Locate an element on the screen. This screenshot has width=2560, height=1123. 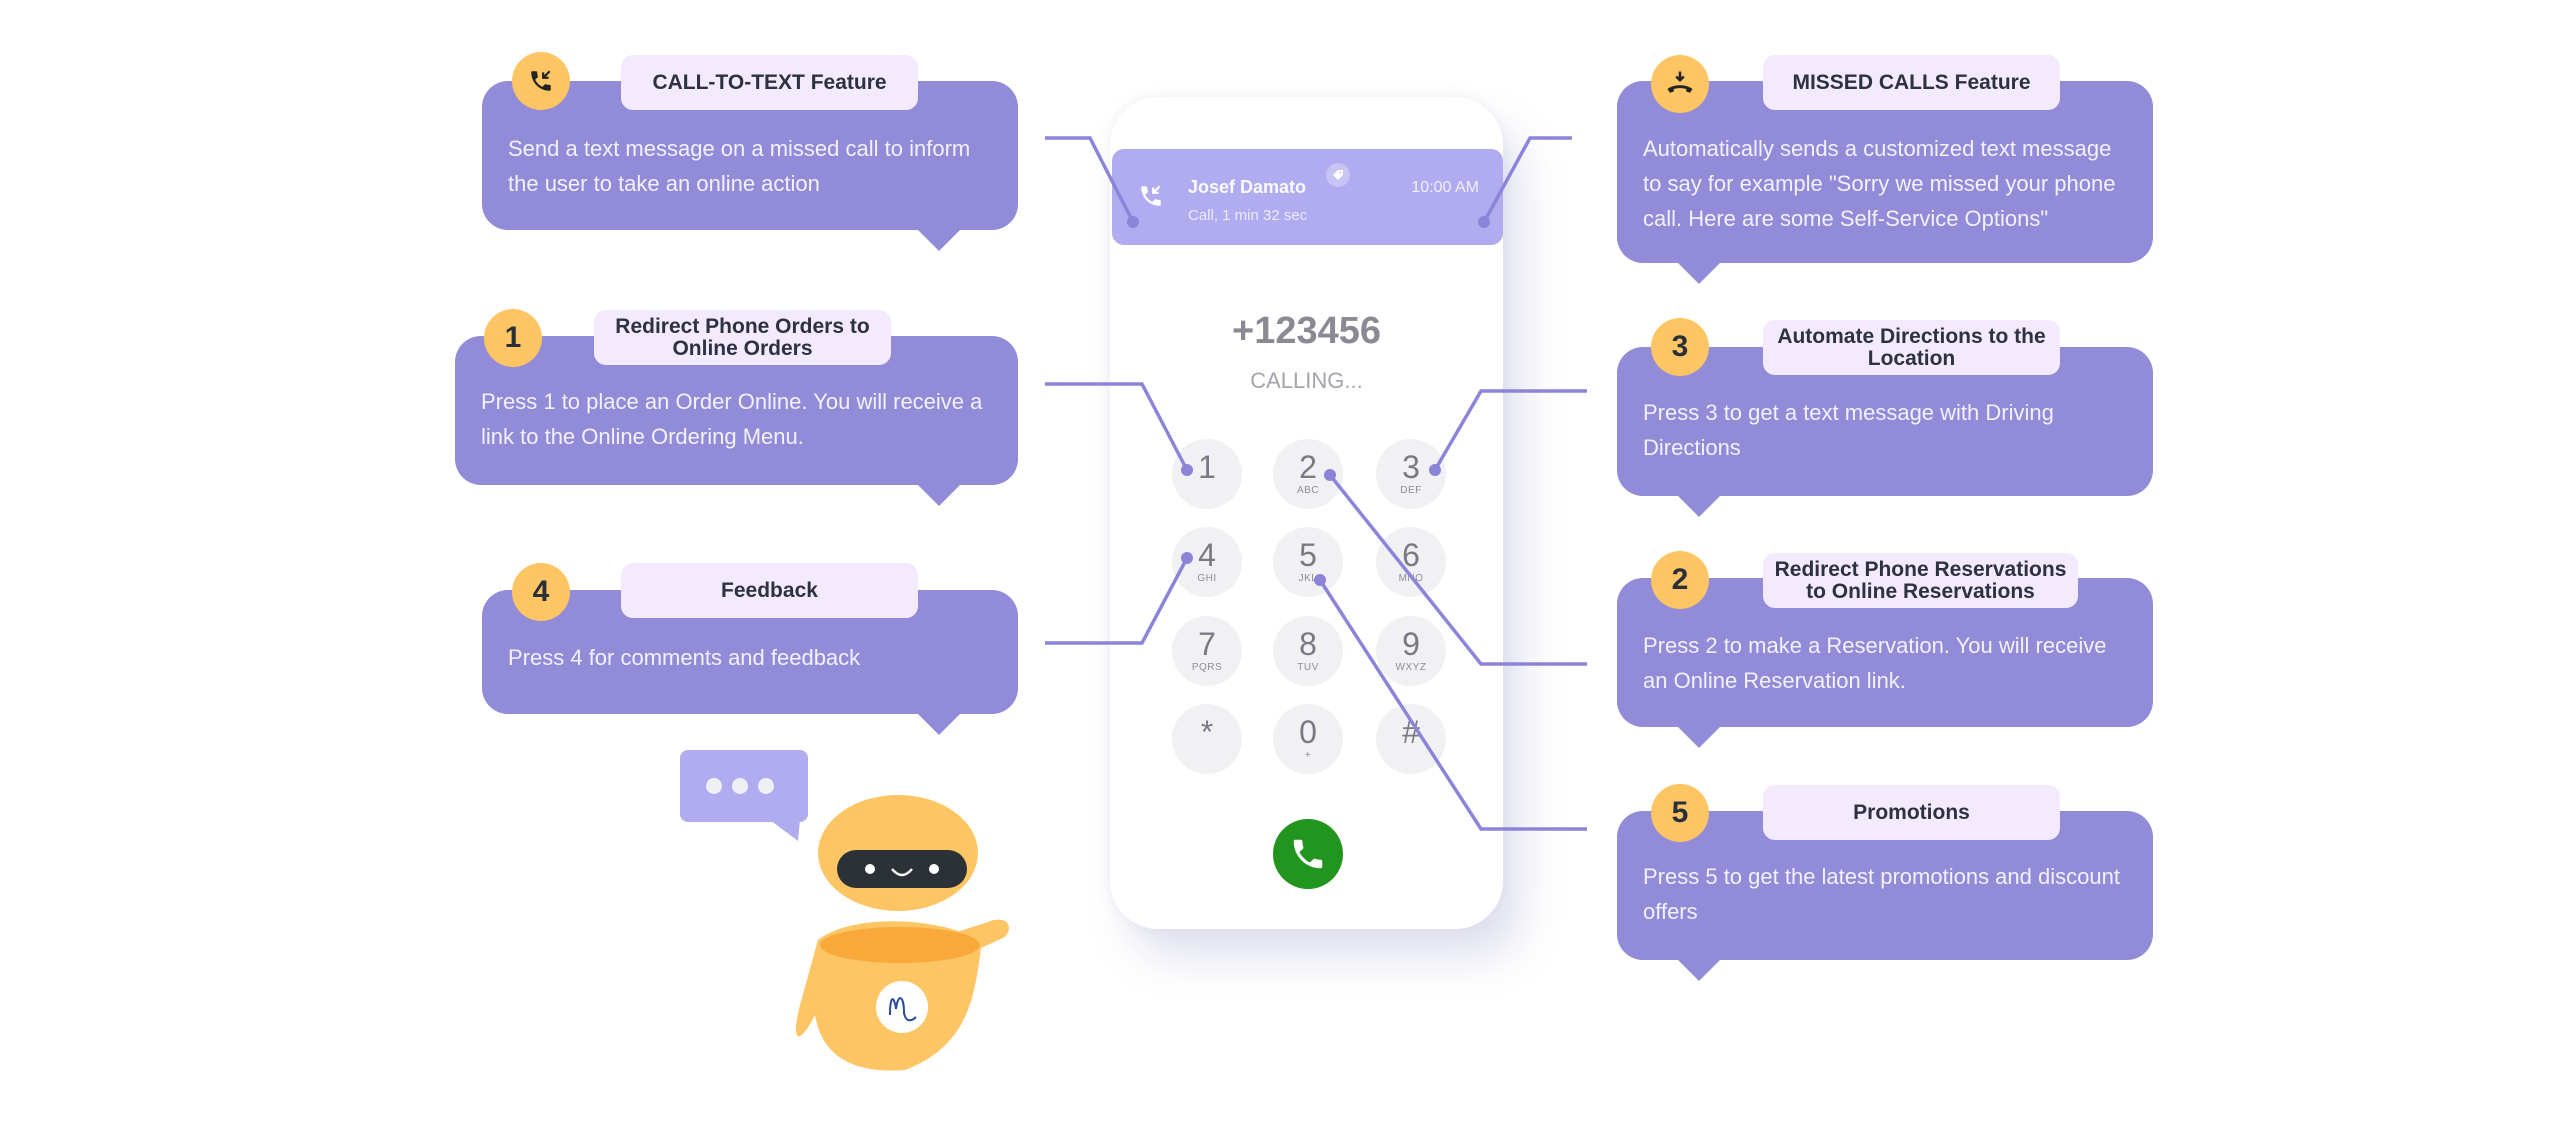
robot-icon is located at coordinates (902, 933).